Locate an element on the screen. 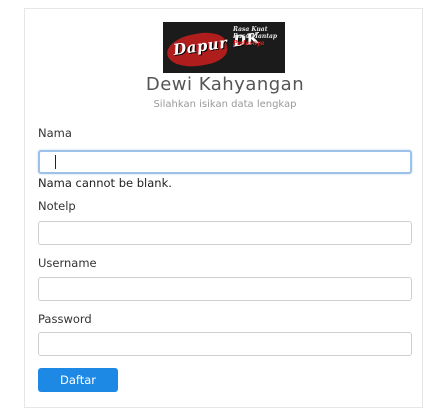 The image size is (425, 410). password-input is located at coordinates (225, 344).